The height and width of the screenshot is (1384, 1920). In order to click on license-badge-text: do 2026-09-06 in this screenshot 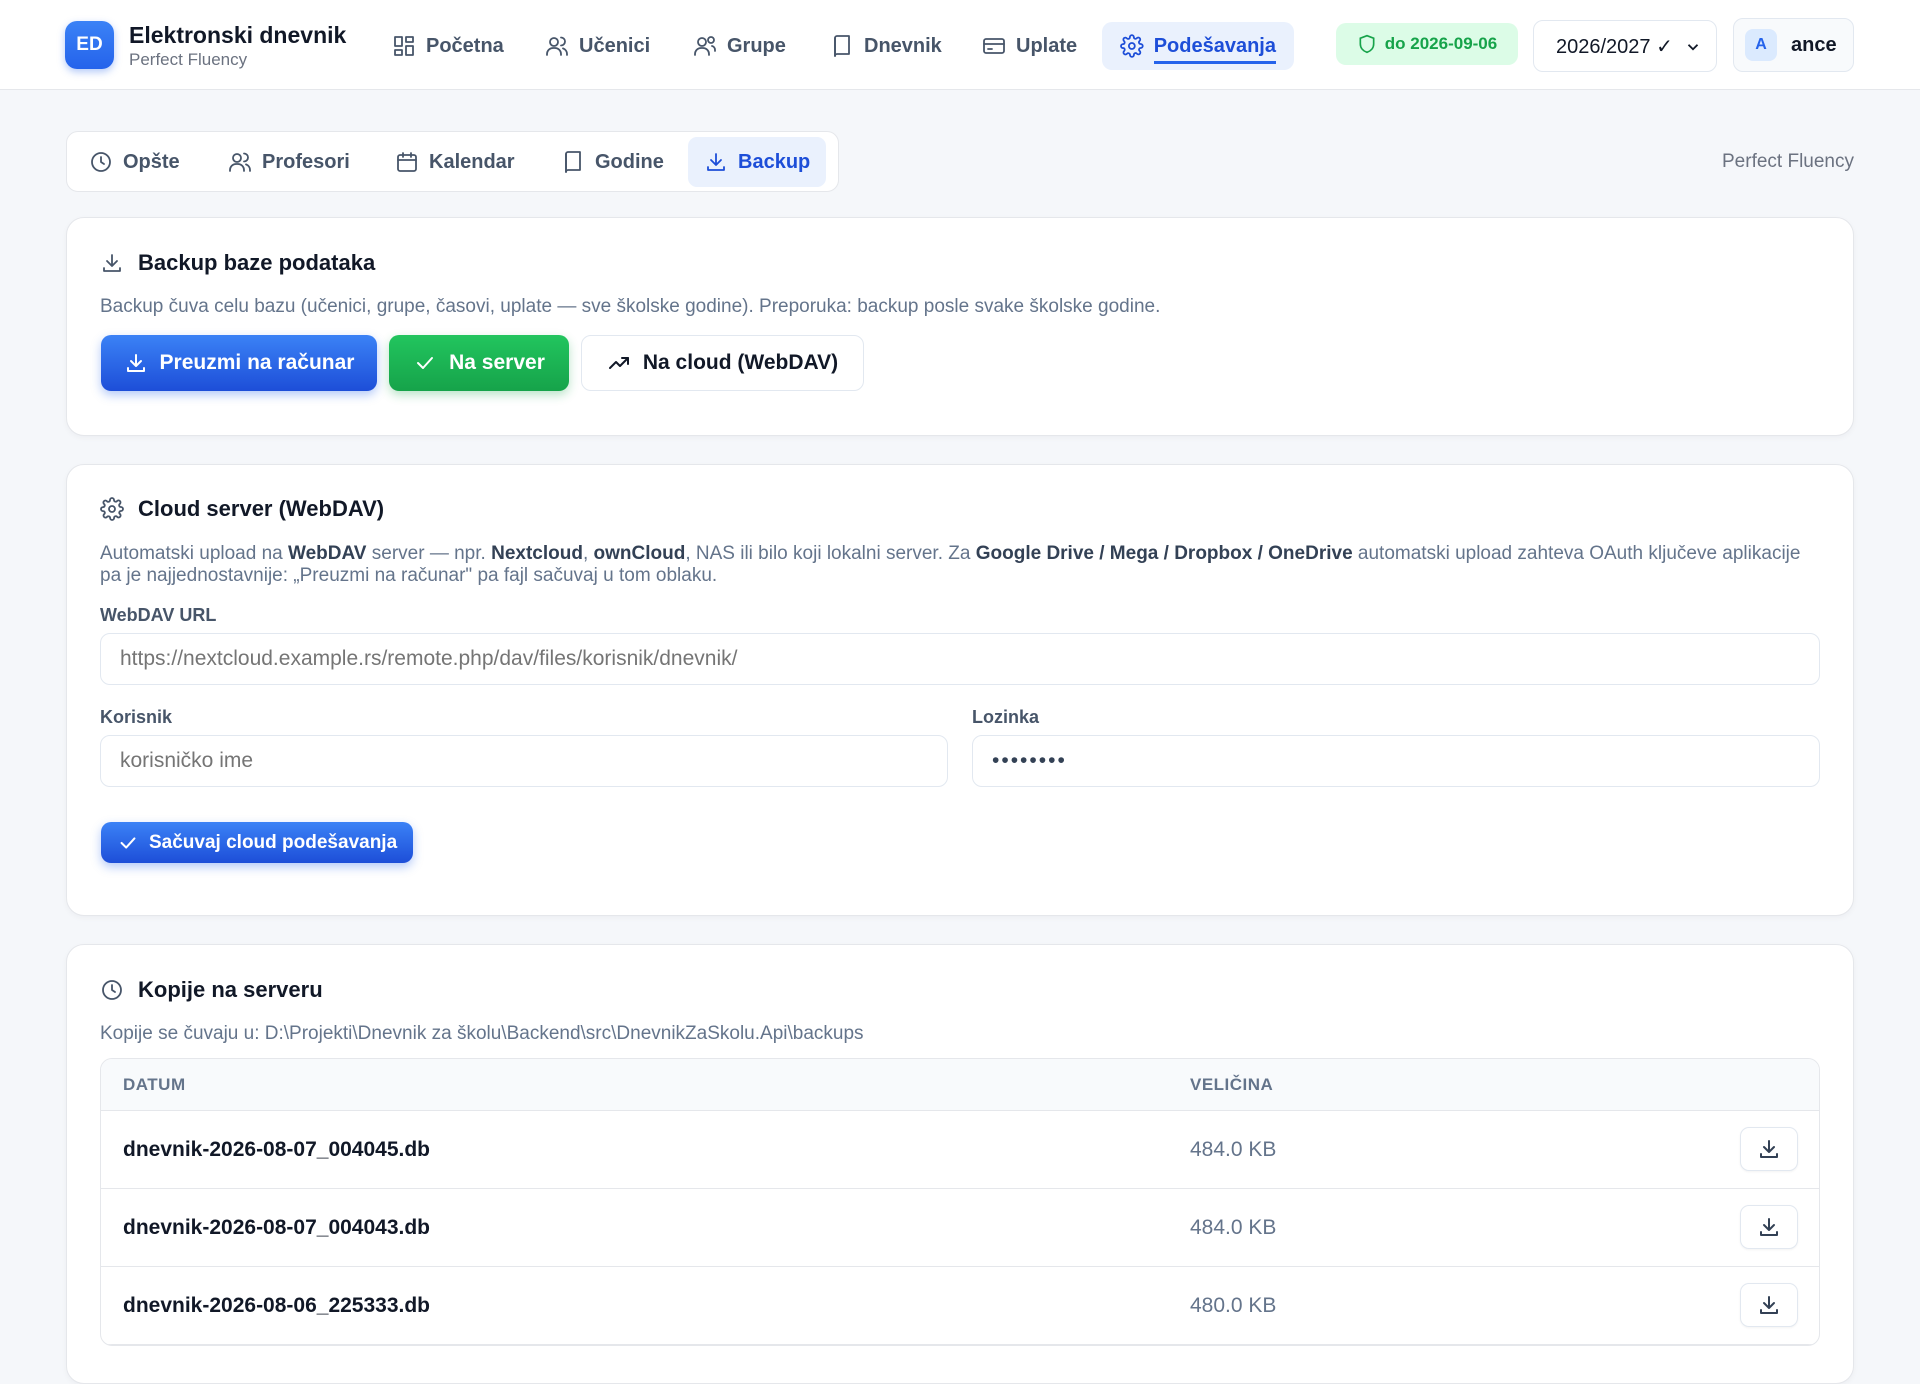, I will do `click(1441, 43)`.